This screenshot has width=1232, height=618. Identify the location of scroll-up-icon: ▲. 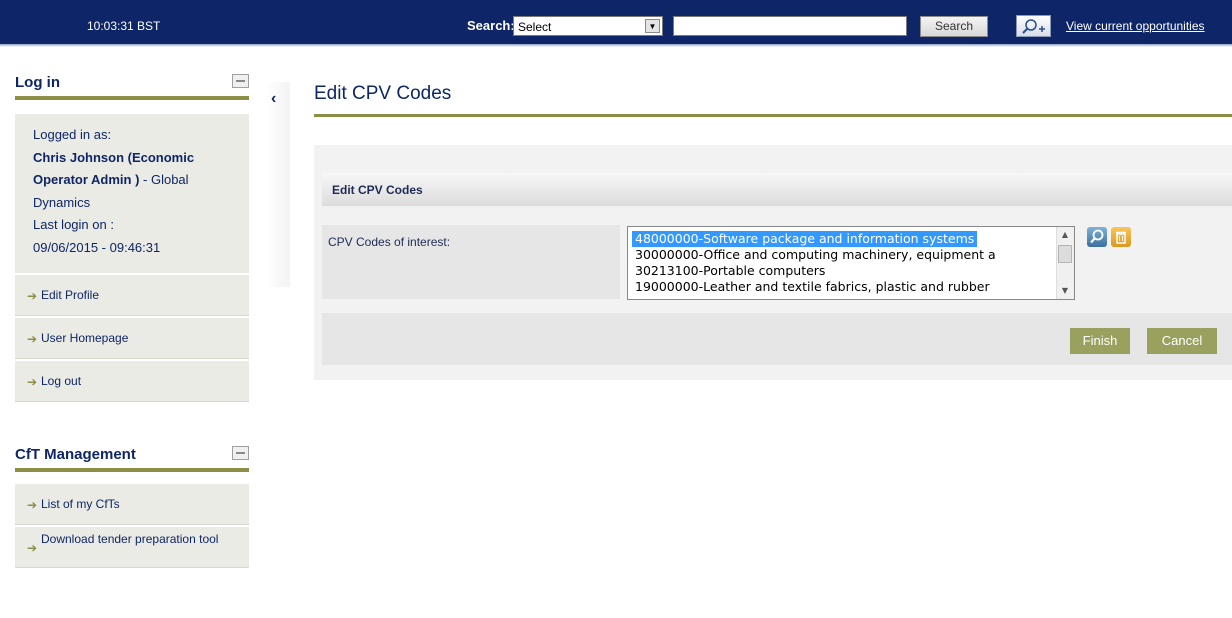
(1065, 235).